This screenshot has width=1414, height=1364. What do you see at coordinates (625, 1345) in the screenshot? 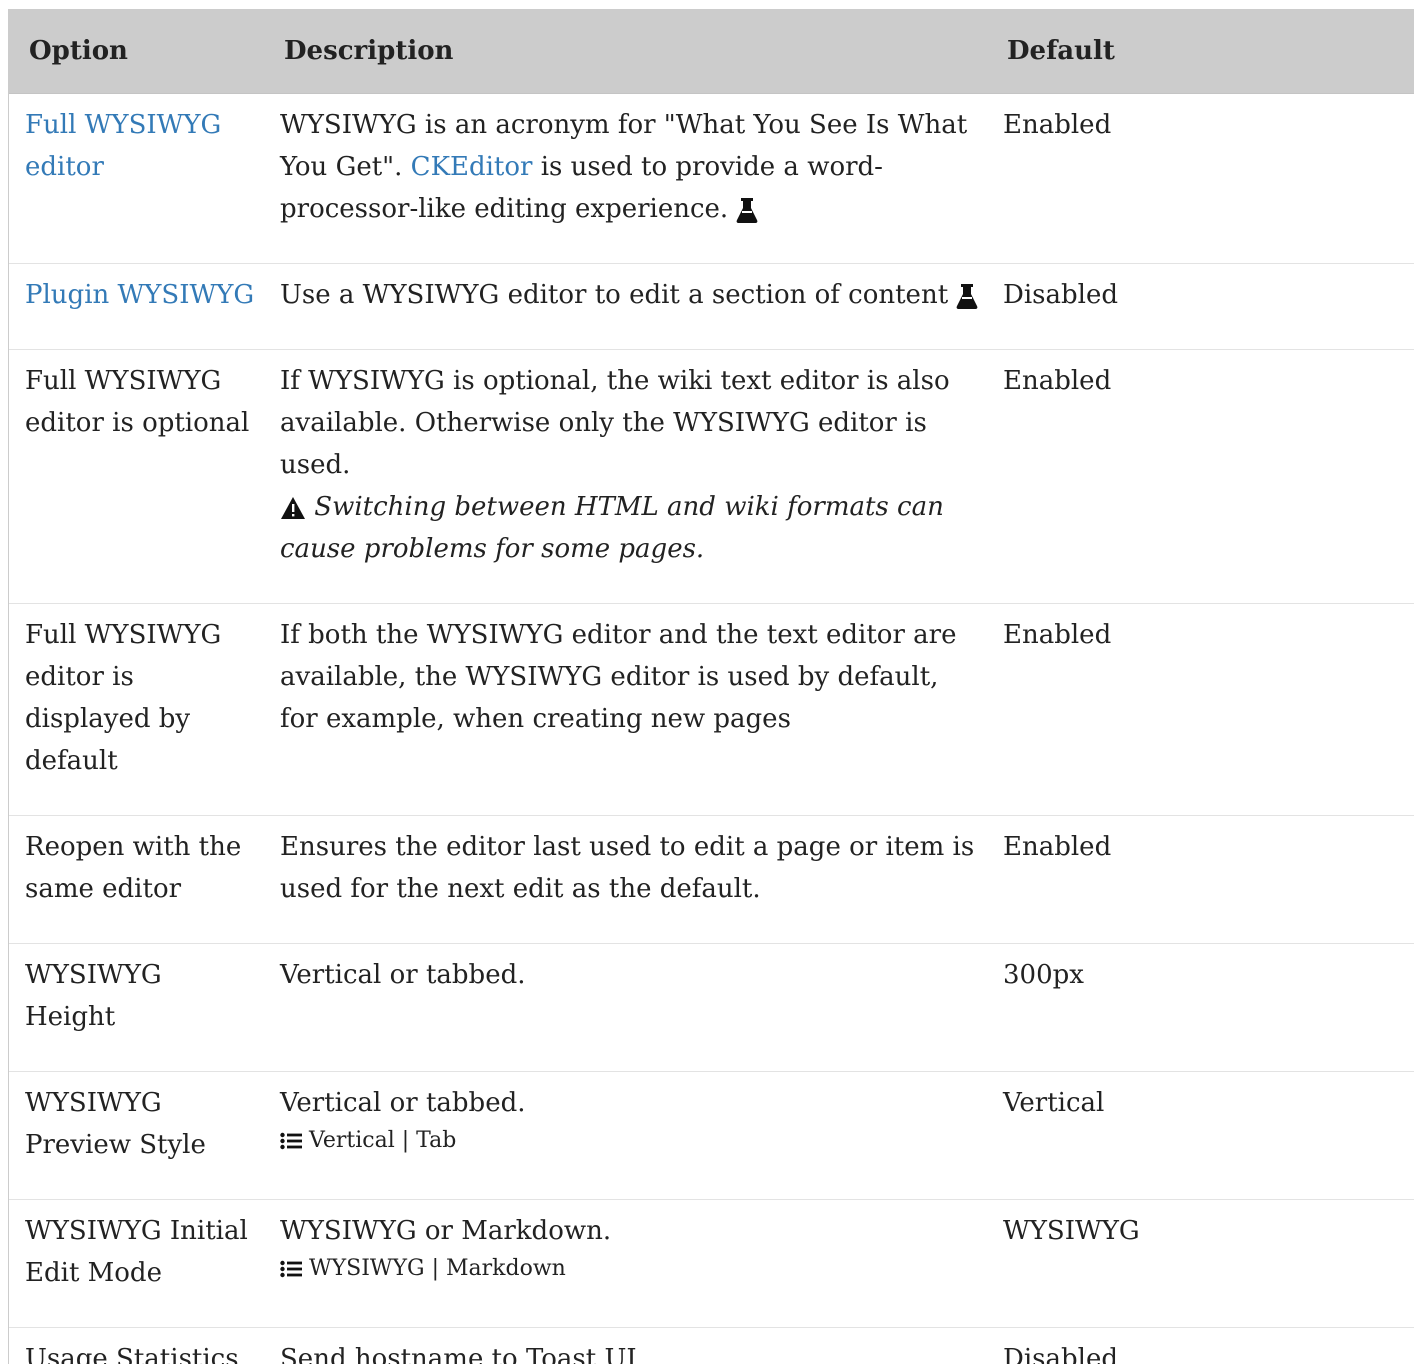
I see `cell-description: Send hostname to Toast UI.` at bounding box center [625, 1345].